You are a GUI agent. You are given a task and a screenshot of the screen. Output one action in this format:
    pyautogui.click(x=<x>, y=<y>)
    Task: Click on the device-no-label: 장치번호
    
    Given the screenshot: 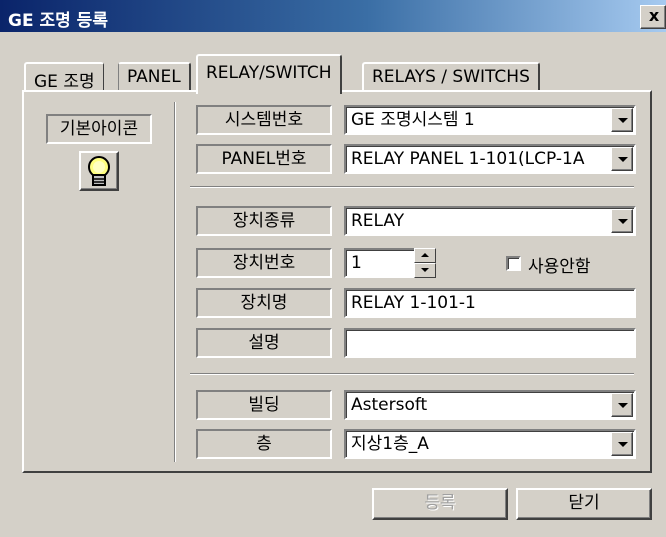 What is the action you would take?
    pyautogui.click(x=264, y=263)
    